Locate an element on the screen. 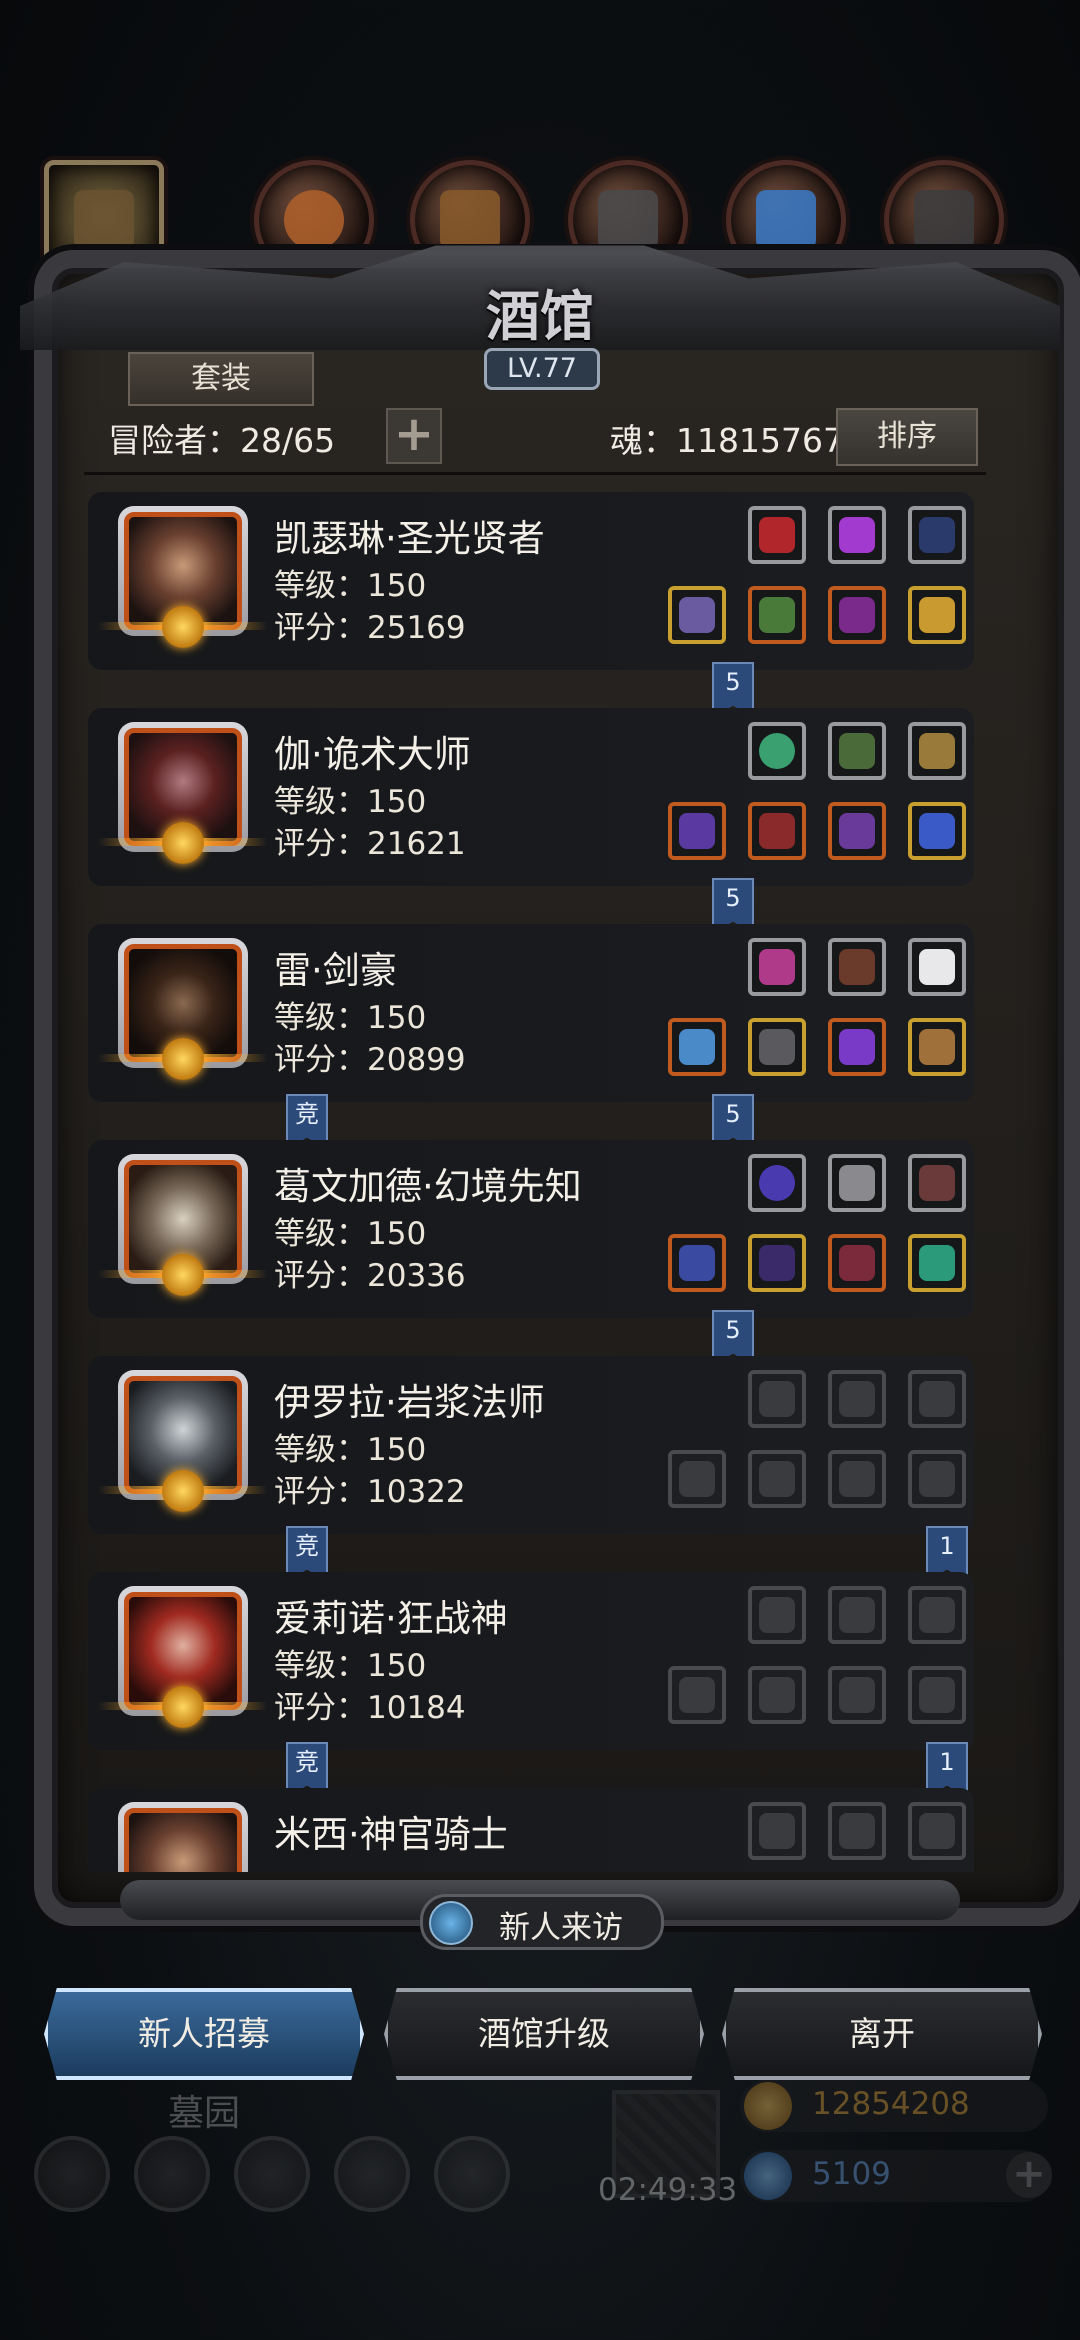  hero-score: 评分：20336 is located at coordinates (370, 1276).